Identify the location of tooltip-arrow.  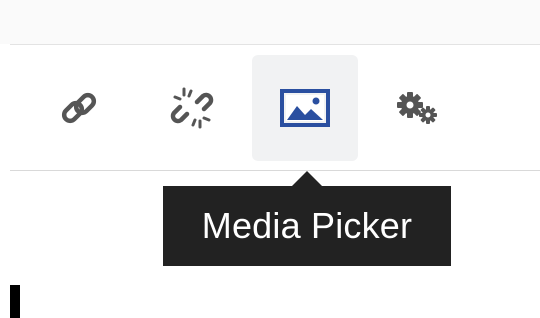
(307, 178).